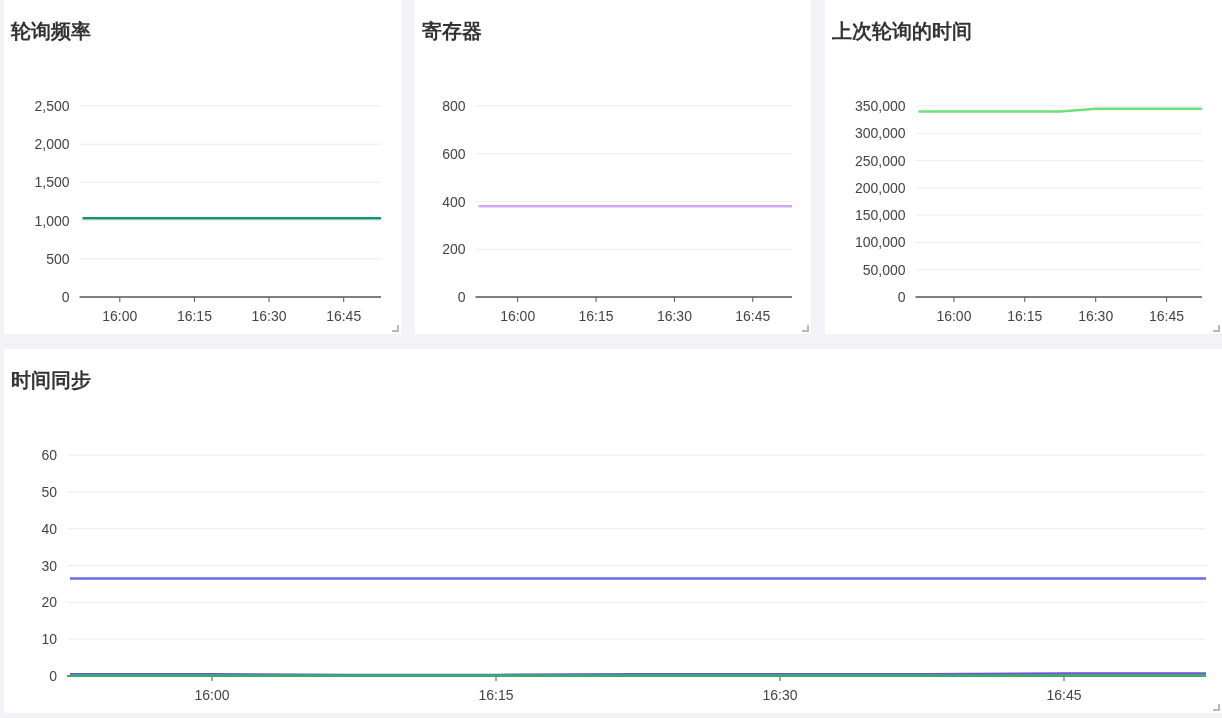 Image resolution: width=1222 pixels, height=718 pixels. What do you see at coordinates (453, 201) in the screenshot?
I see `axis-label: 400` at bounding box center [453, 201].